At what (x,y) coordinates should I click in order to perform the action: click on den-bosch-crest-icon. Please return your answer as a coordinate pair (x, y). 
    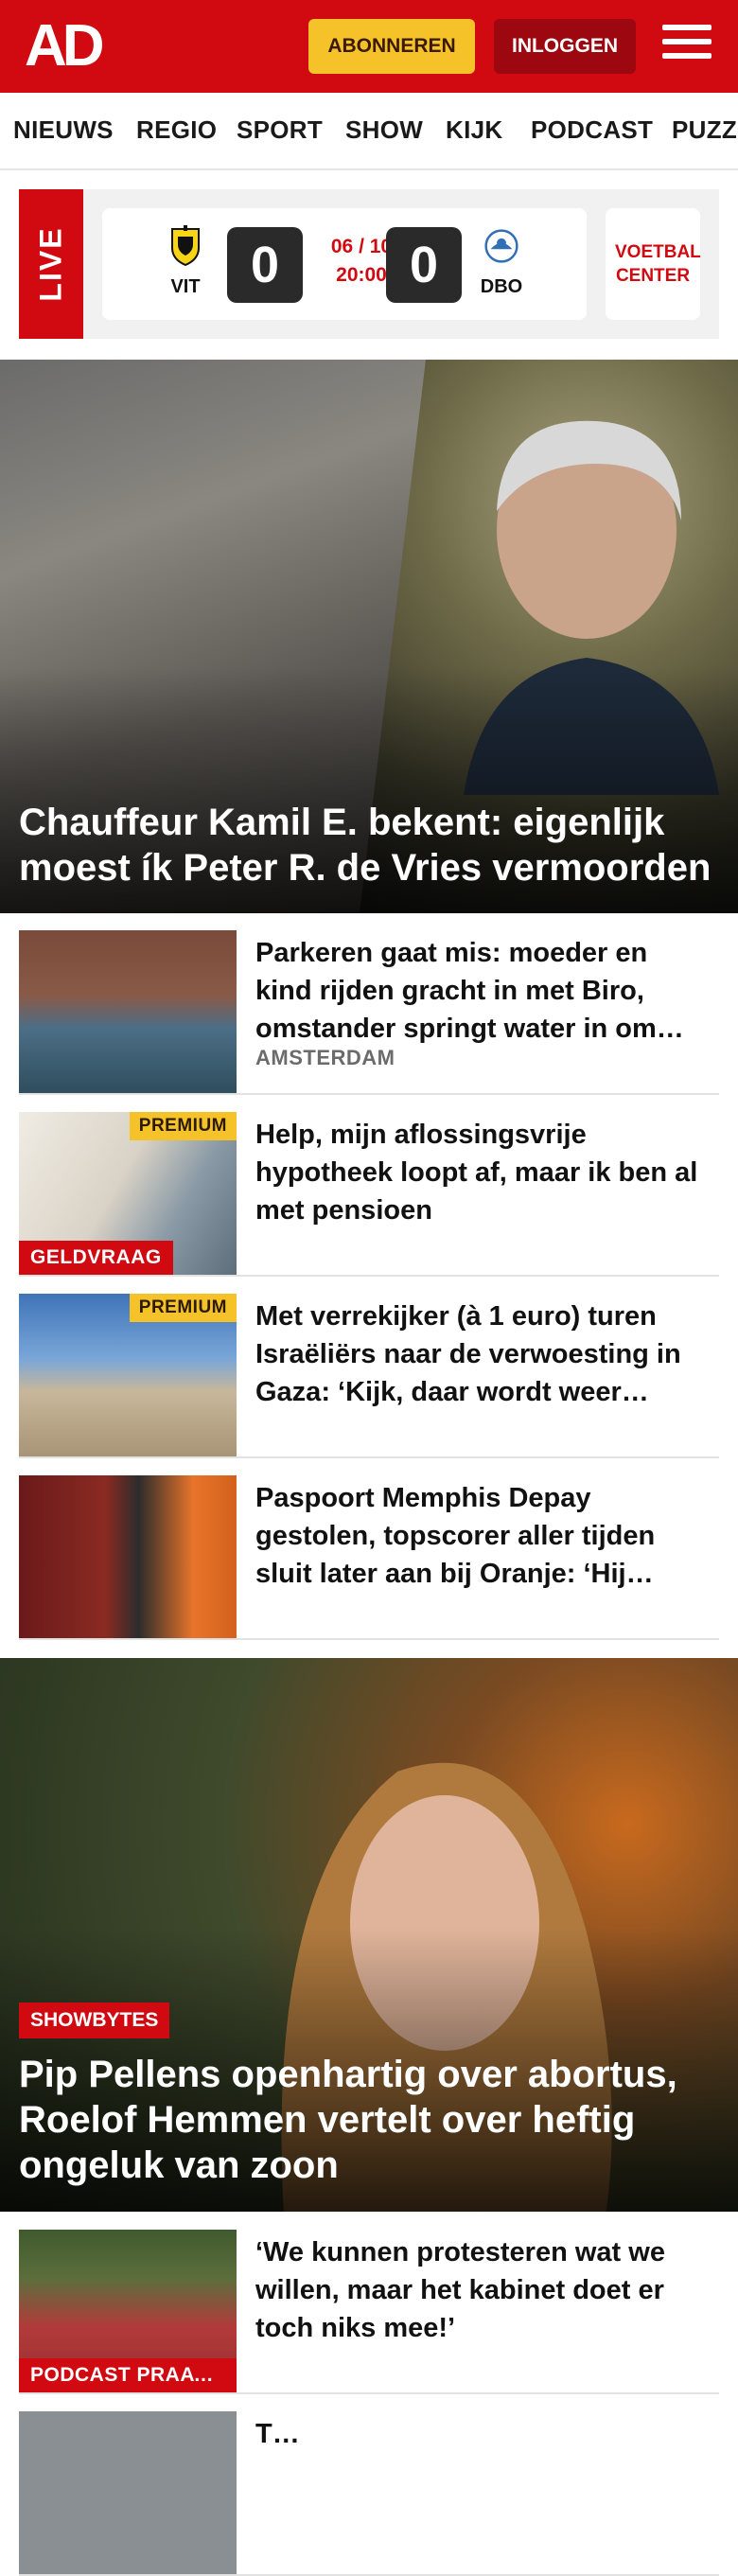
    Looking at the image, I should click on (501, 246).